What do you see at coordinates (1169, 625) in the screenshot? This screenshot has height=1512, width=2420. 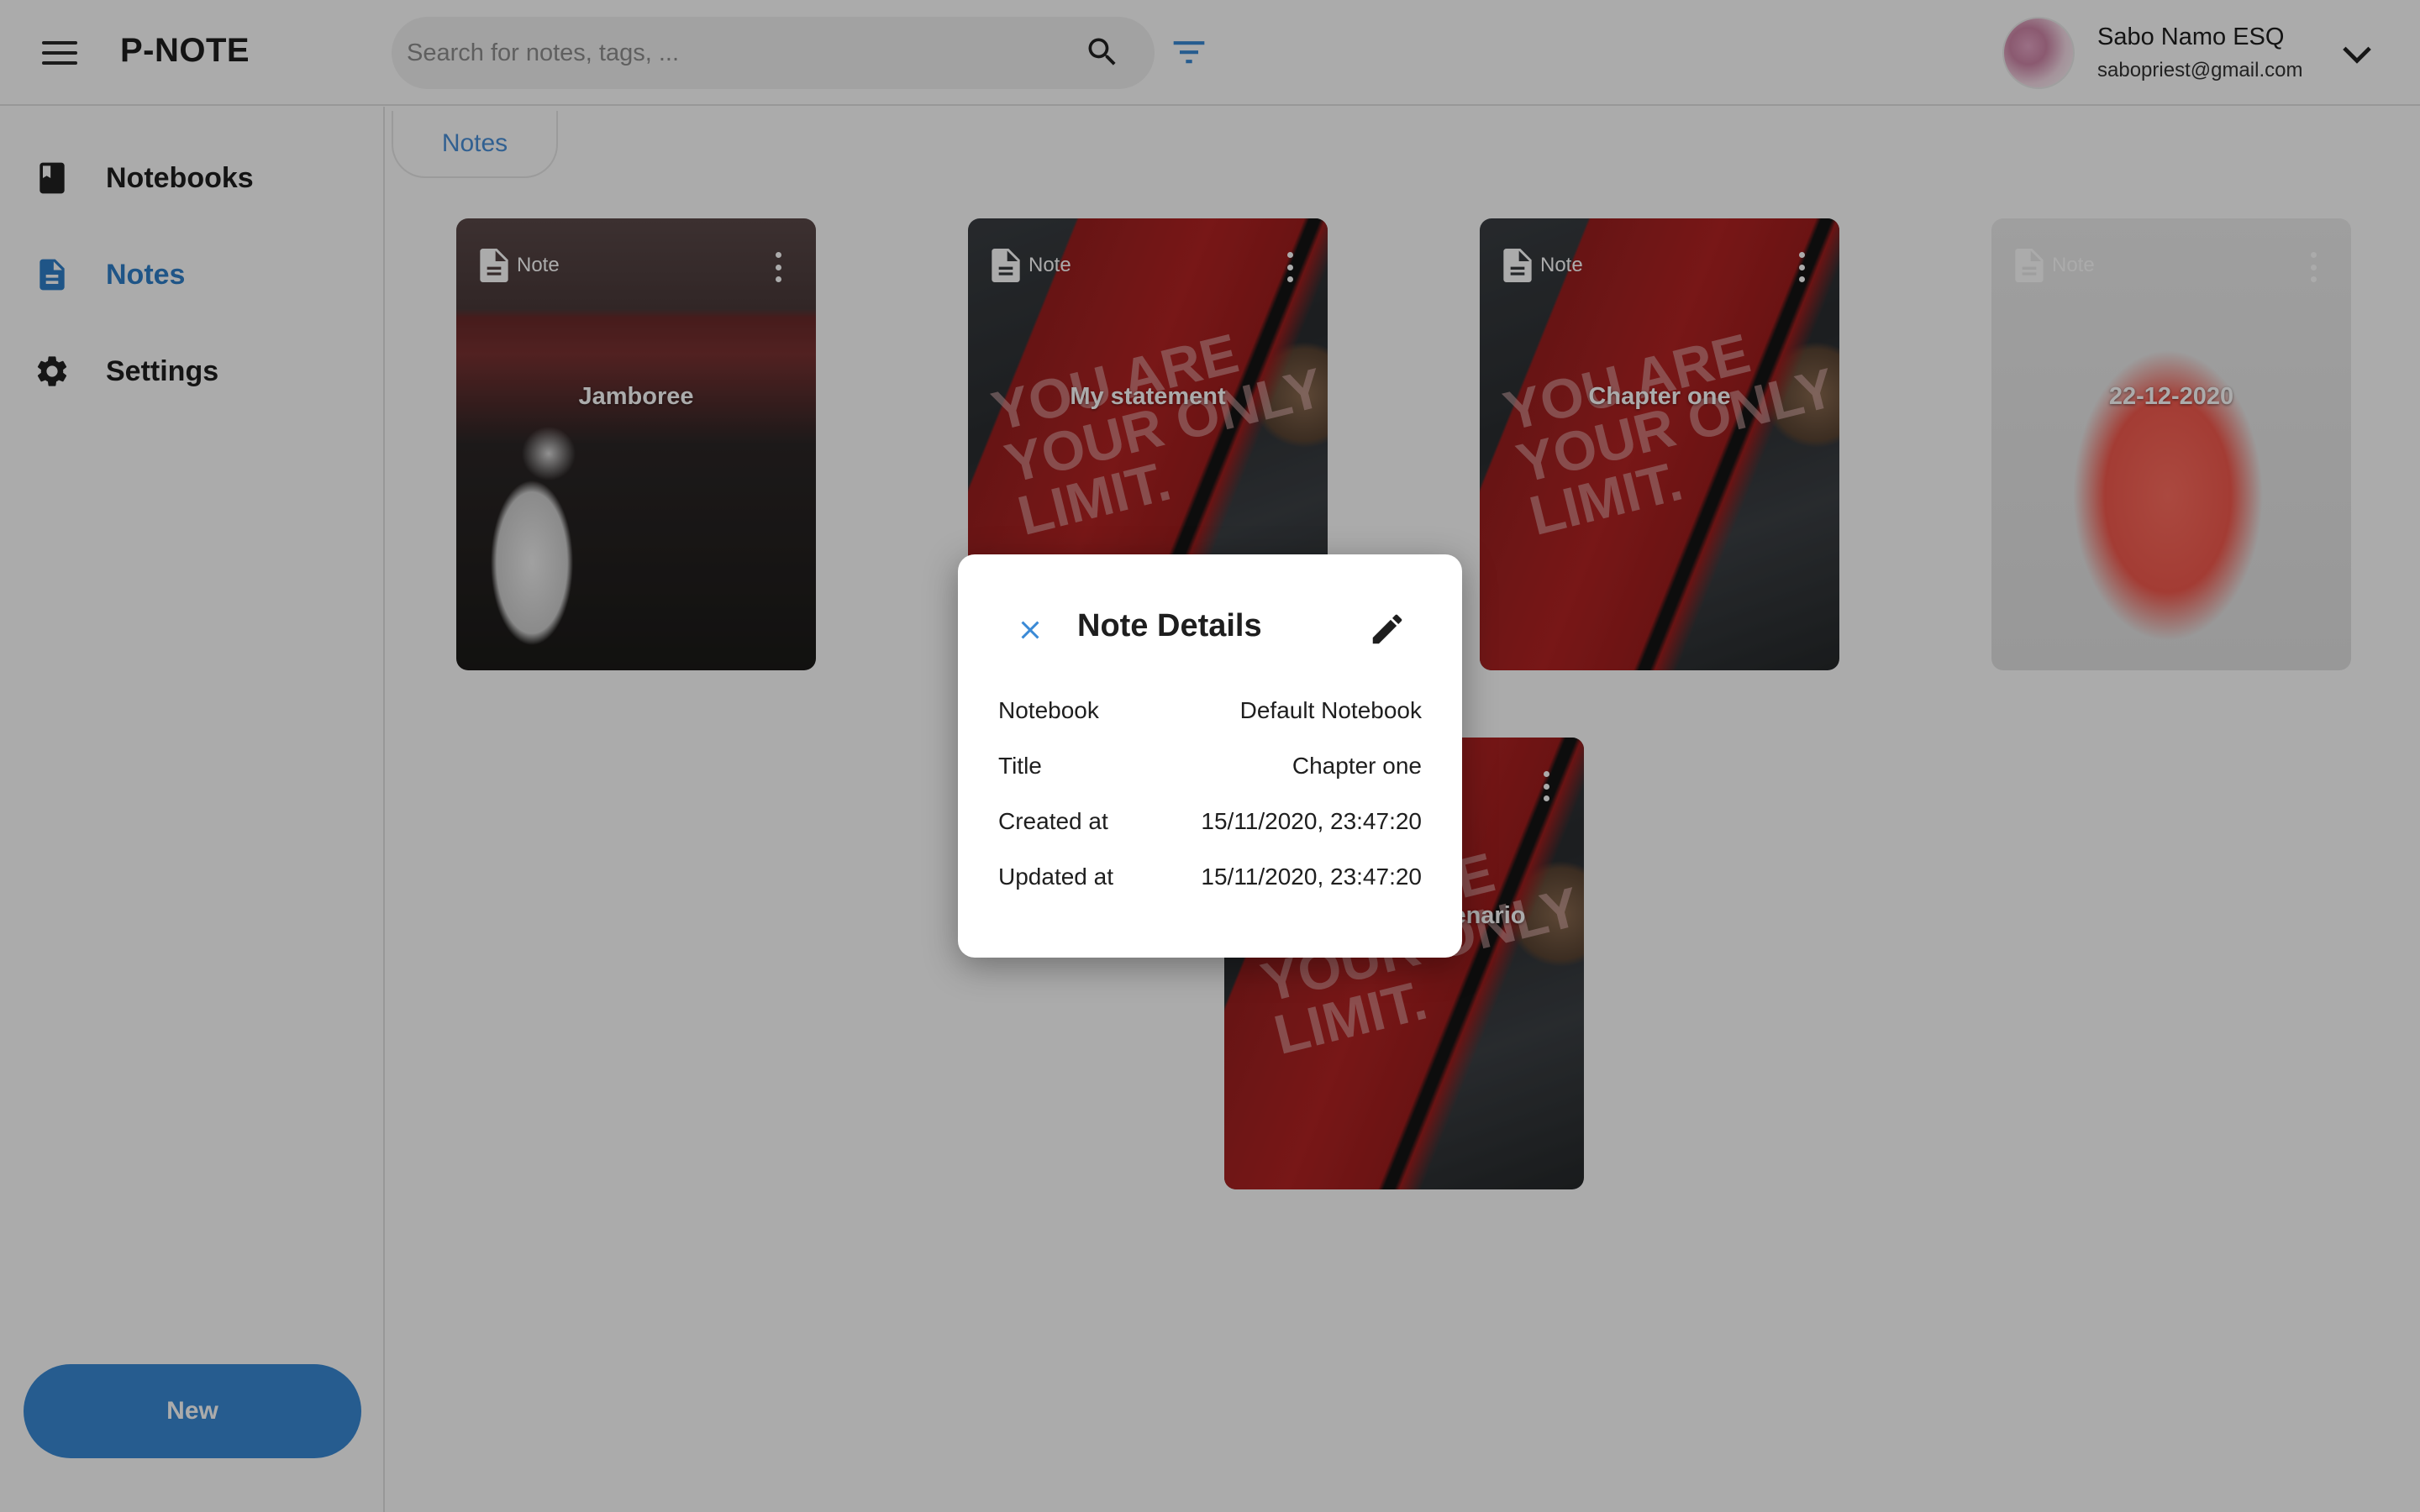 I see `dialog-title: Note Details` at bounding box center [1169, 625].